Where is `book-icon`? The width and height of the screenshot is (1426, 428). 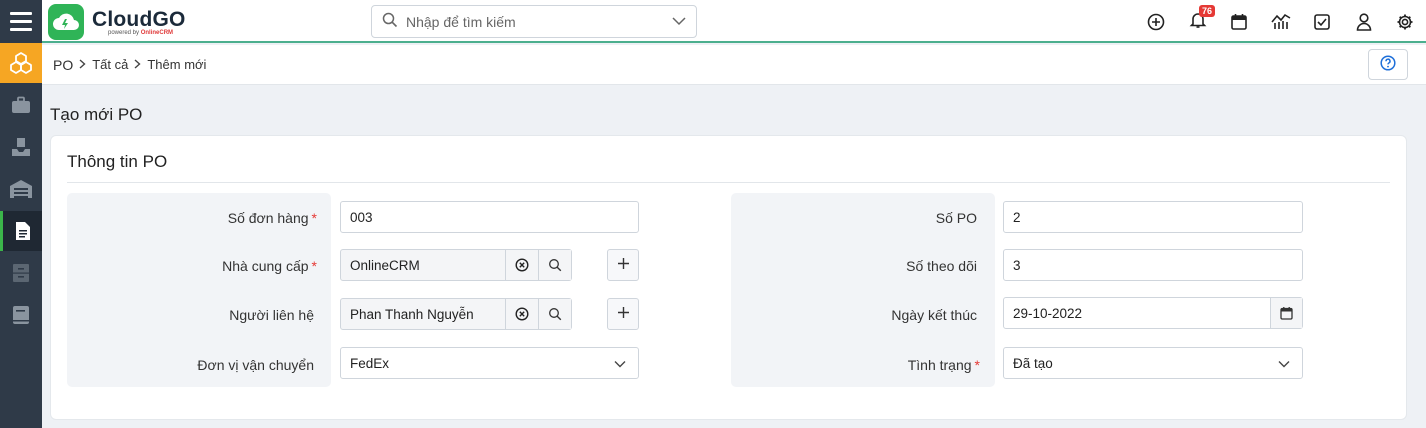
book-icon is located at coordinates (21, 315).